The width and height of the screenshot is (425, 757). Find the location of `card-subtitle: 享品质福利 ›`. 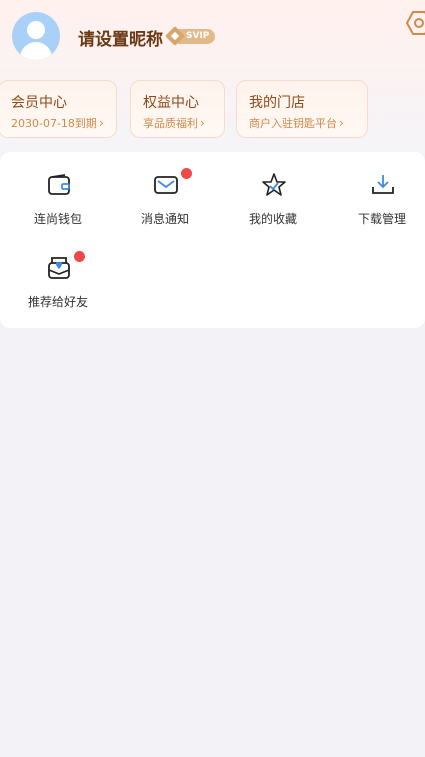

card-subtitle: 享品质福利 › is located at coordinates (174, 123).